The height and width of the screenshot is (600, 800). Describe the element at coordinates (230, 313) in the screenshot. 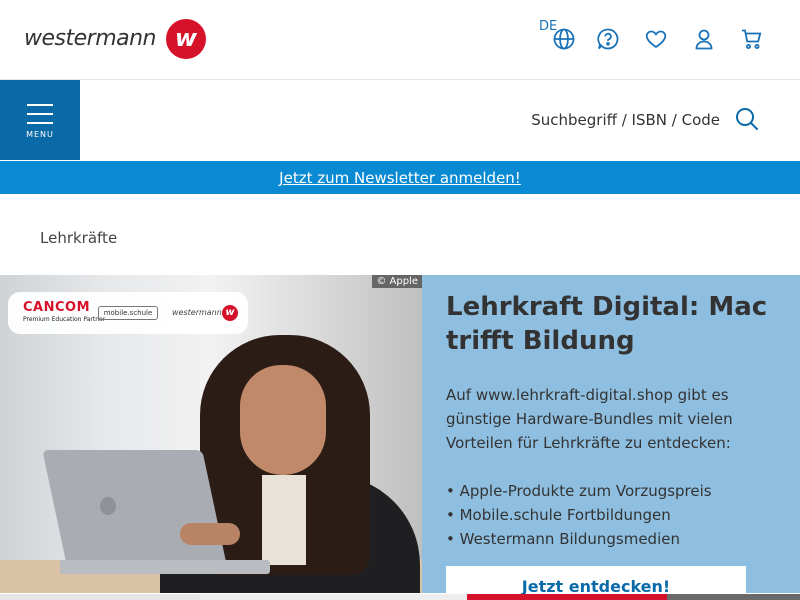

I see `westermann-mark-icon: w` at that location.